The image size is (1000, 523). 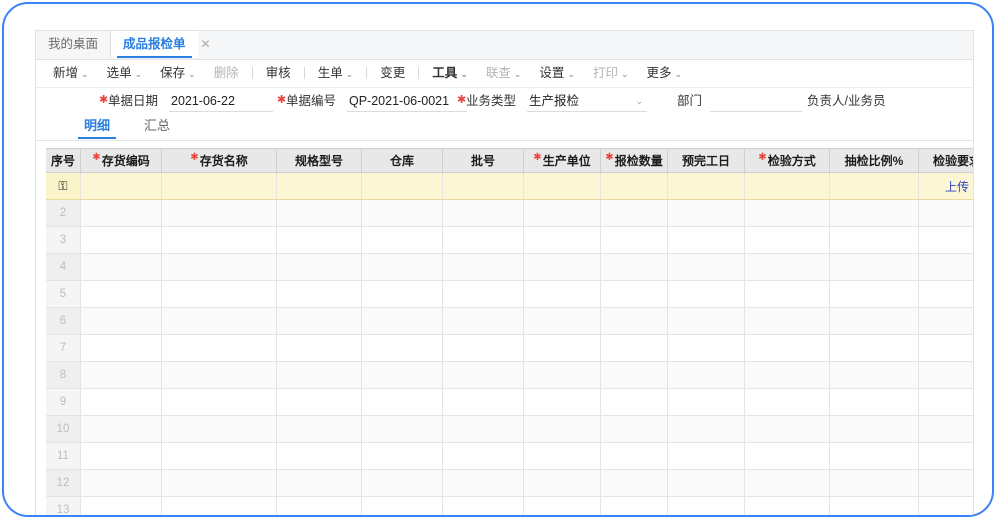 What do you see at coordinates (97, 127) in the screenshot?
I see `tab-detail: 明细` at bounding box center [97, 127].